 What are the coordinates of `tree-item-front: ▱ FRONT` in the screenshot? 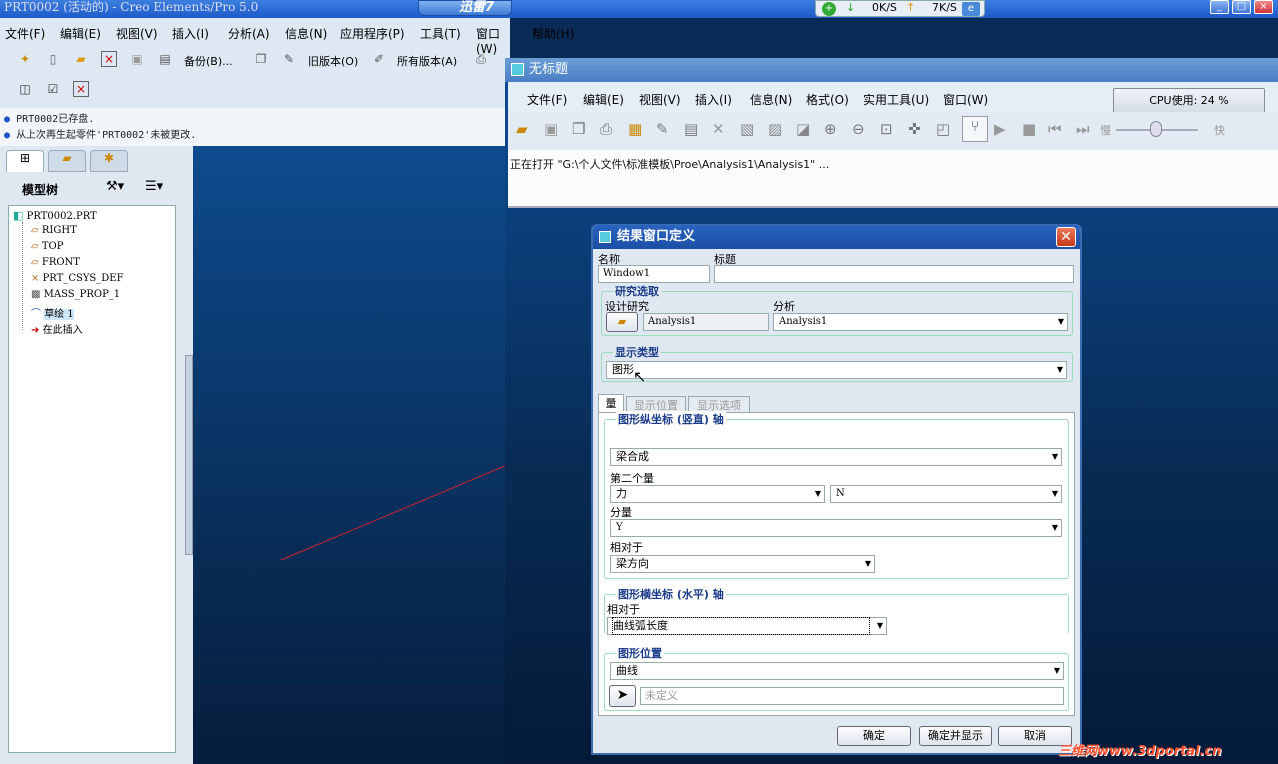 It's located at (55, 265).